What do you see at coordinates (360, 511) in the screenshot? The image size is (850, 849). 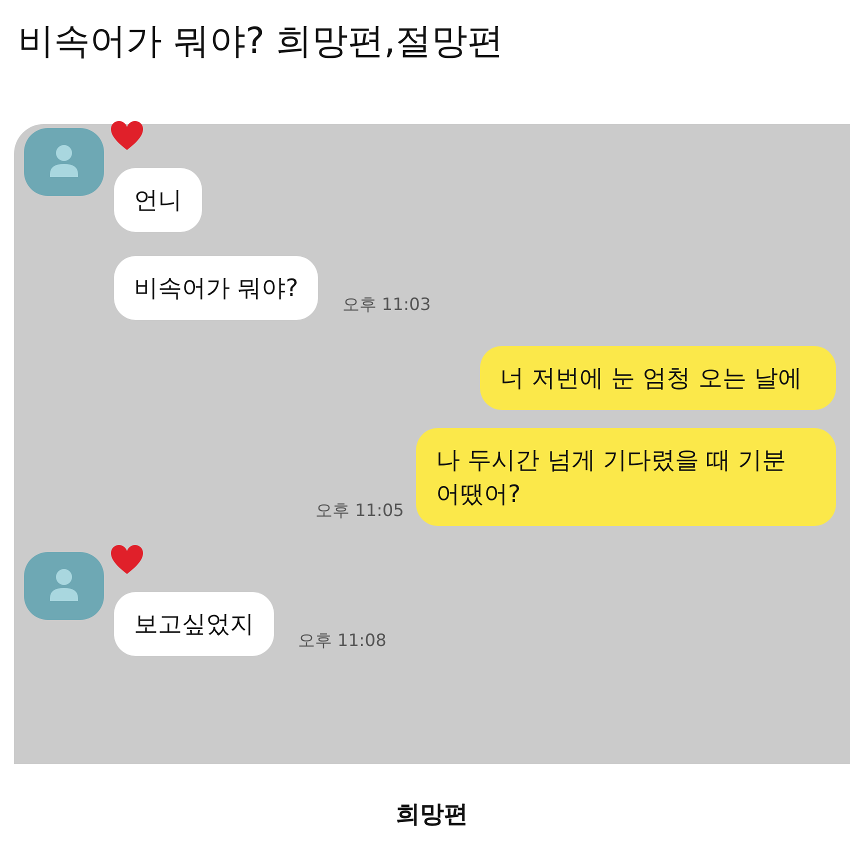 I see `message-time: 오후 11:05` at bounding box center [360, 511].